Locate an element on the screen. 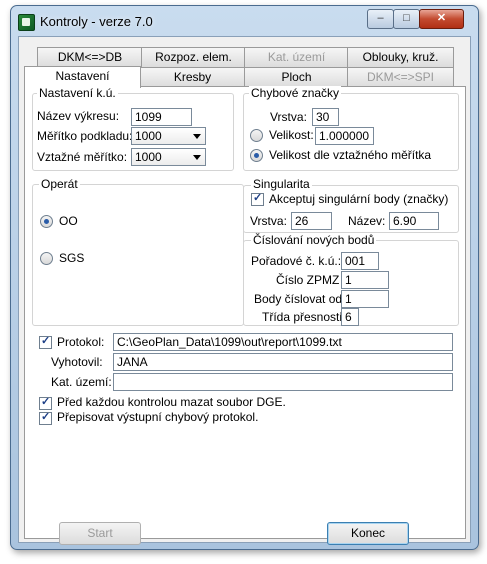 The height and width of the screenshot is (564, 487). protokol-path-input: C:\GeoPlan_Data\1099\out\report\1099.txt is located at coordinates (283, 342).